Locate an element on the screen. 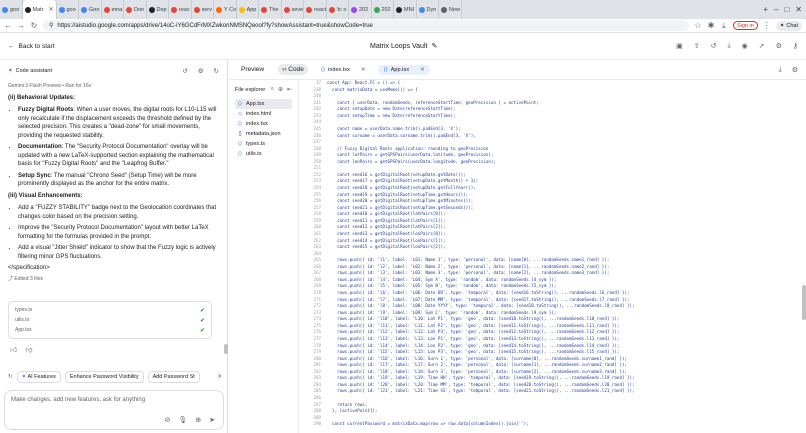  send-icon: ➤ is located at coordinates (212, 420).